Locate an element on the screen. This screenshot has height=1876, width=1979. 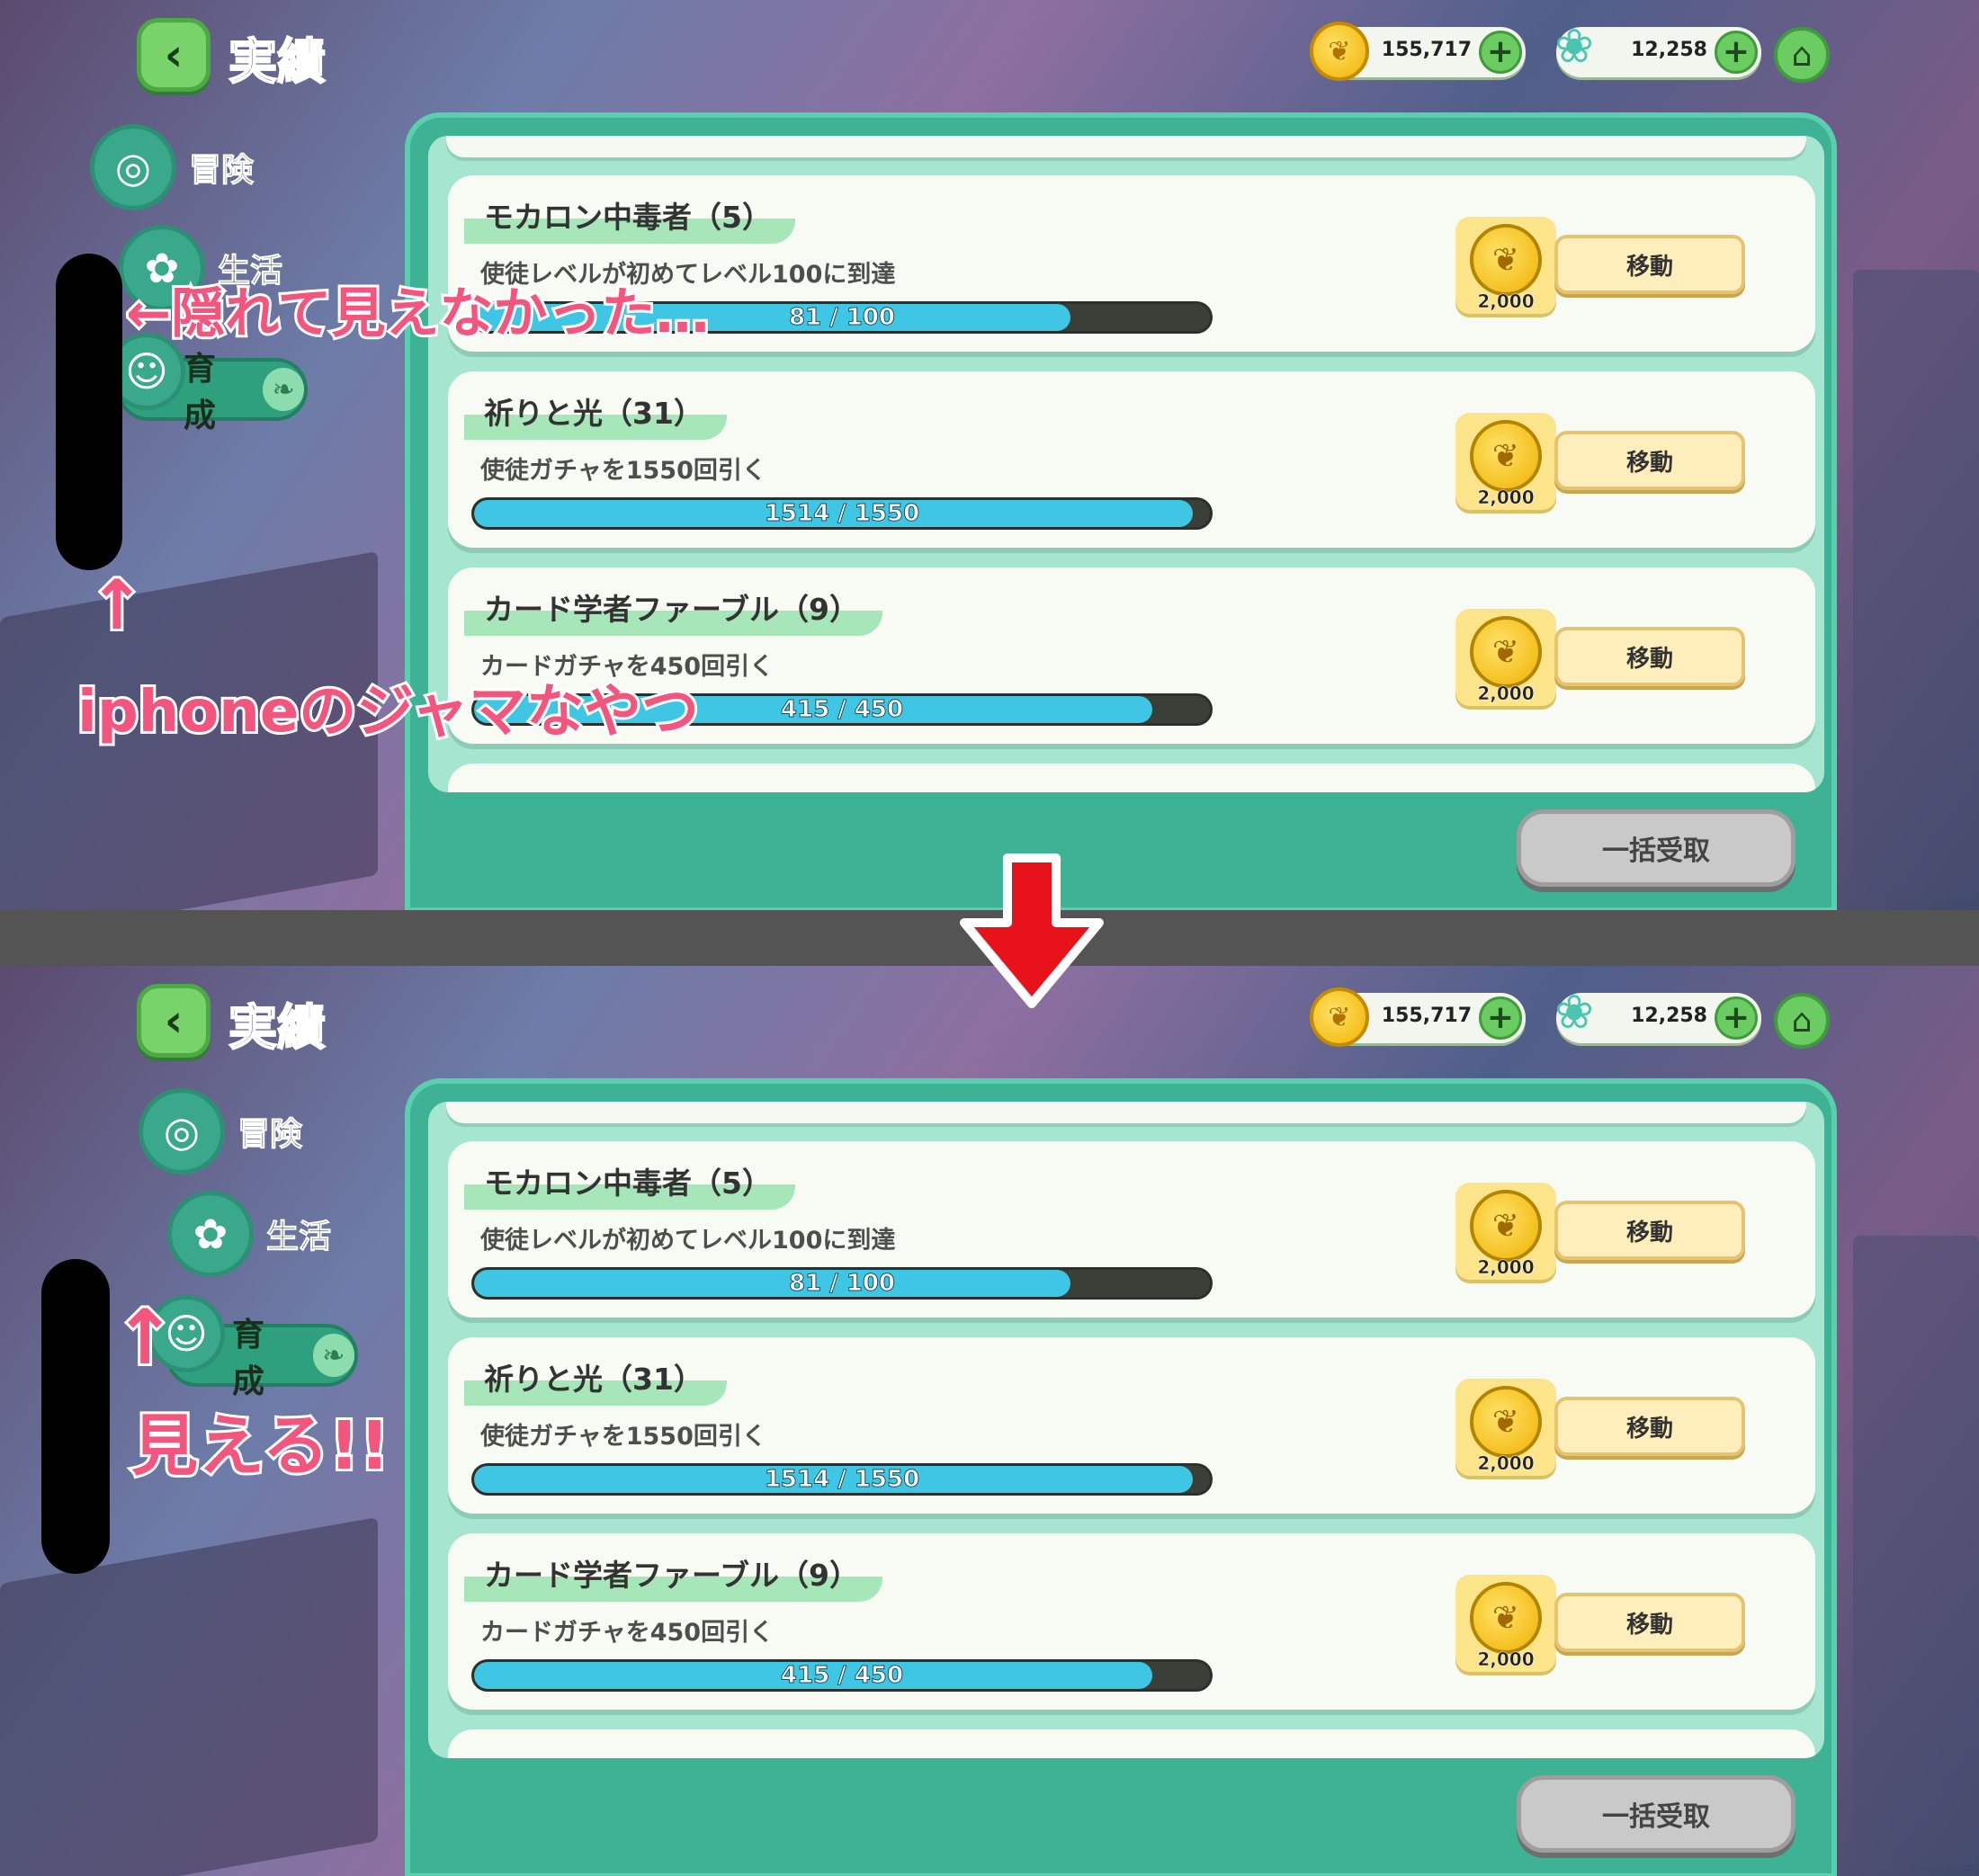
home-icon: ⌂ is located at coordinates (1802, 1021).